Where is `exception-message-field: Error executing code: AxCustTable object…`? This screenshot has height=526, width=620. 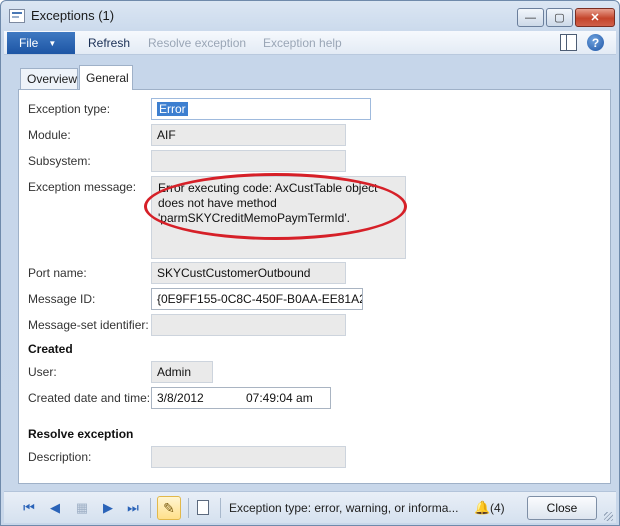
exception-message-field: Error executing code: AxCustTable object… is located at coordinates (278, 217).